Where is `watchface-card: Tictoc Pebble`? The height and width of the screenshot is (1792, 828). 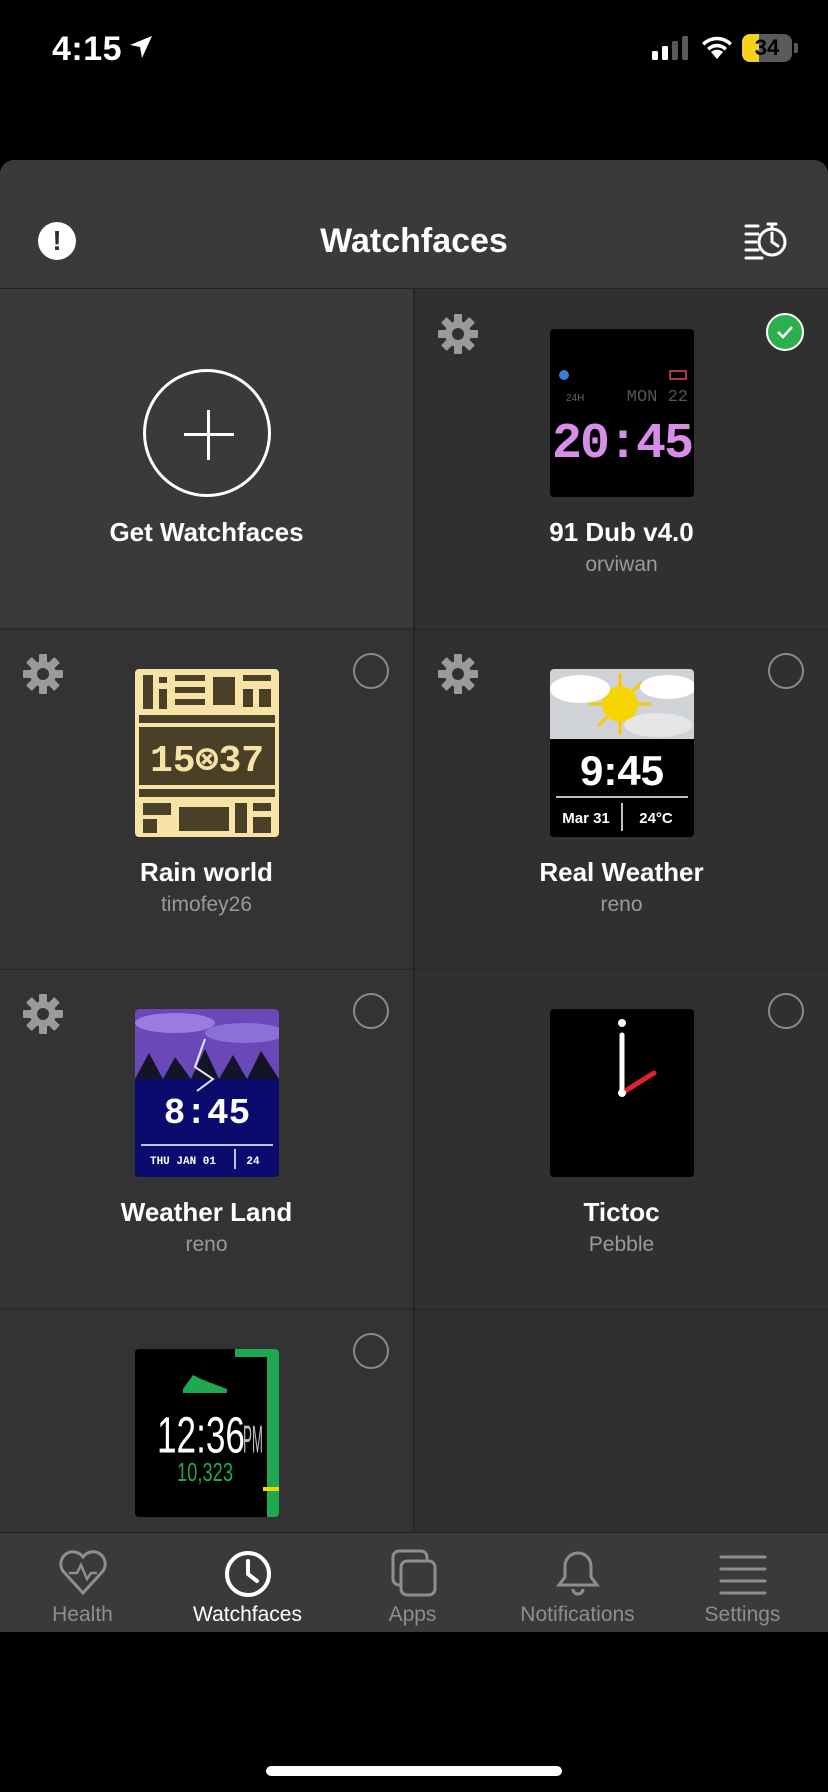 watchface-card: Tictoc Pebble is located at coordinates (621, 1138).